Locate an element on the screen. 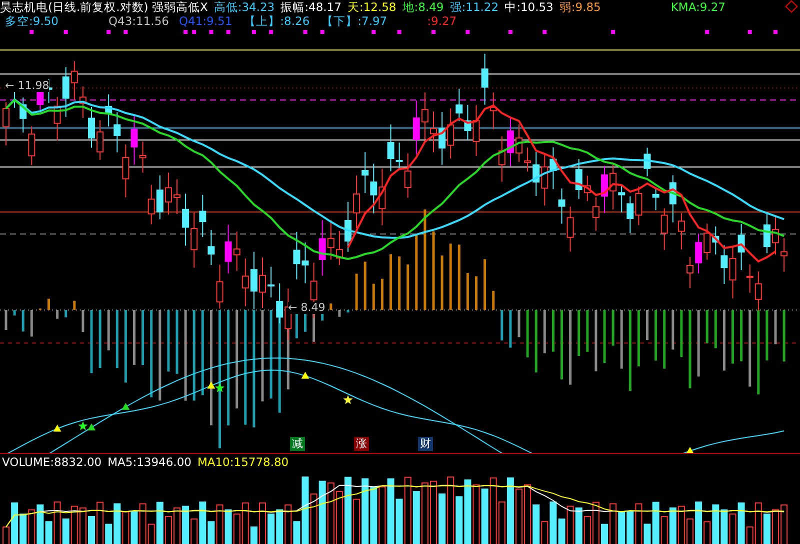  indicator-label: 弱: is located at coordinates (567, 7).